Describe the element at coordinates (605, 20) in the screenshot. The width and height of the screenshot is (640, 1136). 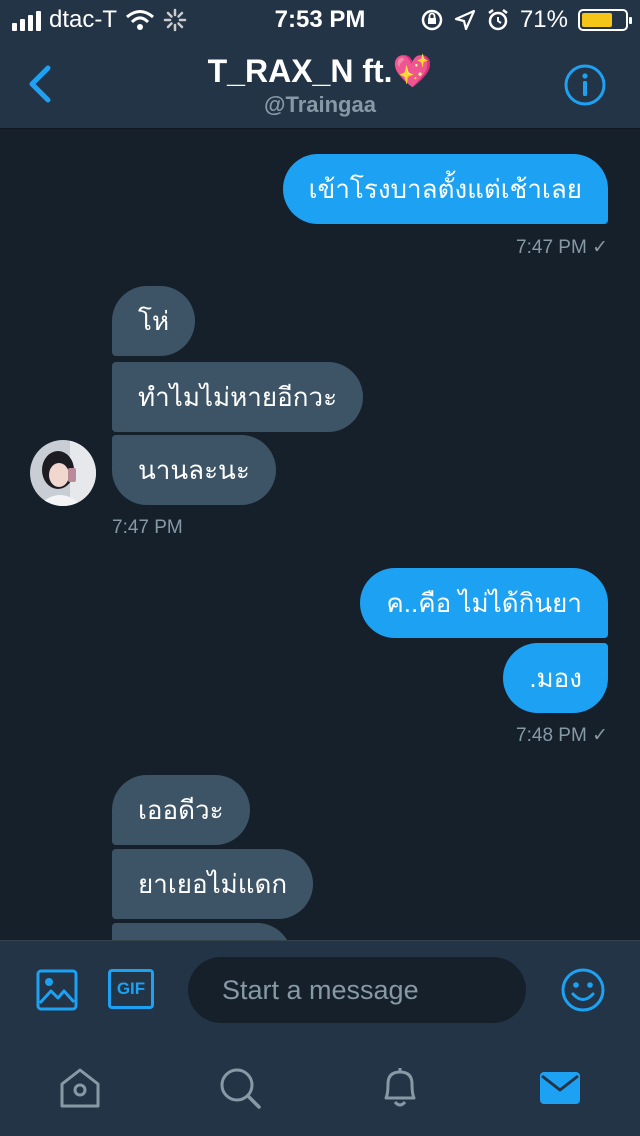
I see `battery-icon` at that location.